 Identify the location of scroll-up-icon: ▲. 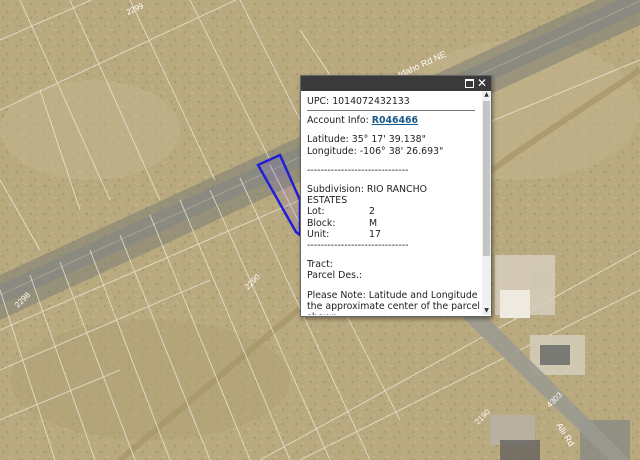
(486, 95).